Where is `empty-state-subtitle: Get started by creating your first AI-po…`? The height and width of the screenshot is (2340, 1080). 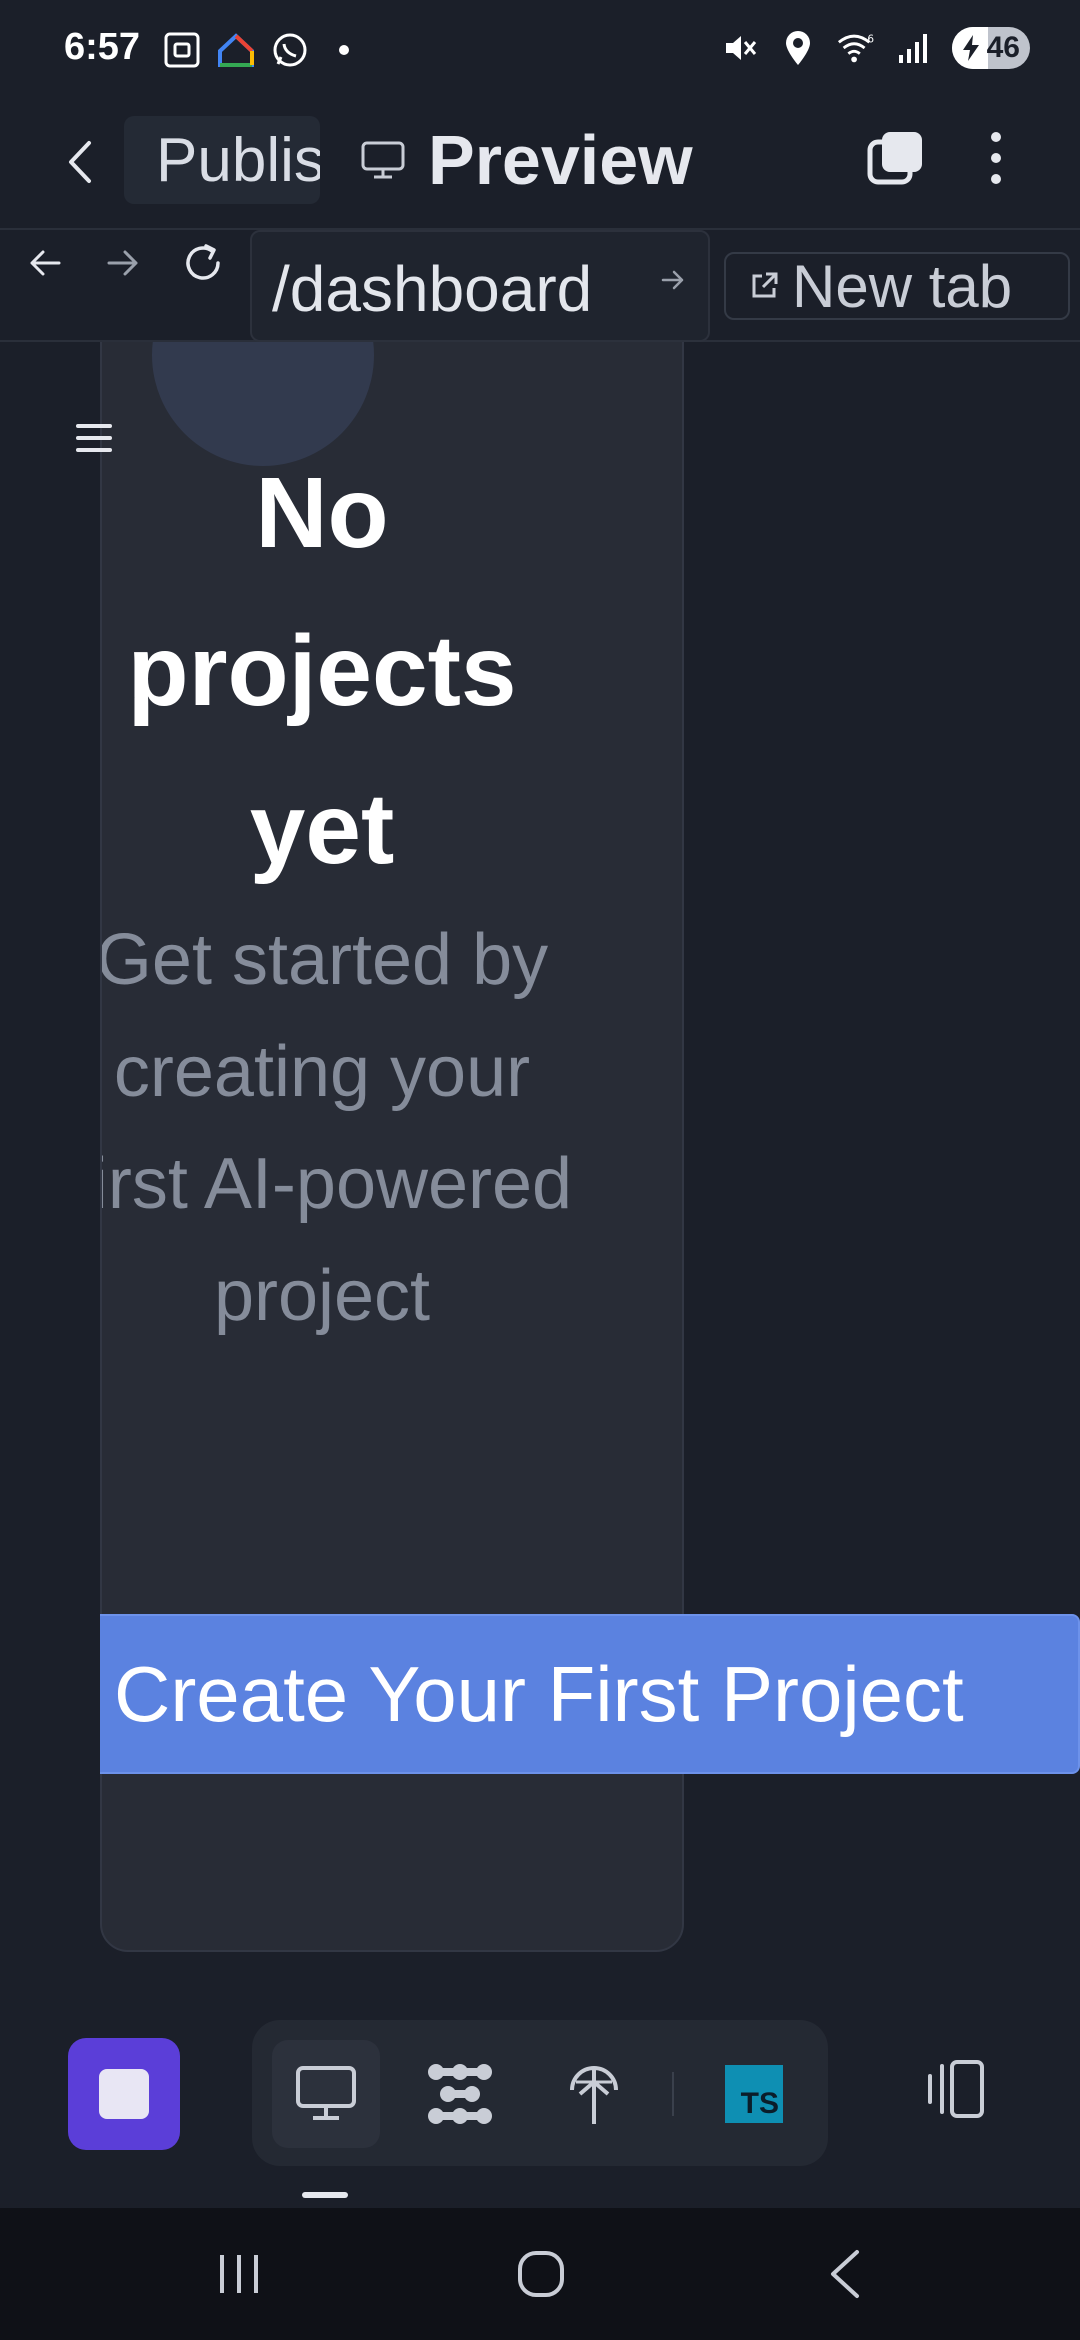 empty-state-subtitle: Get started by creating your first AI-po… is located at coordinates (336, 1128).